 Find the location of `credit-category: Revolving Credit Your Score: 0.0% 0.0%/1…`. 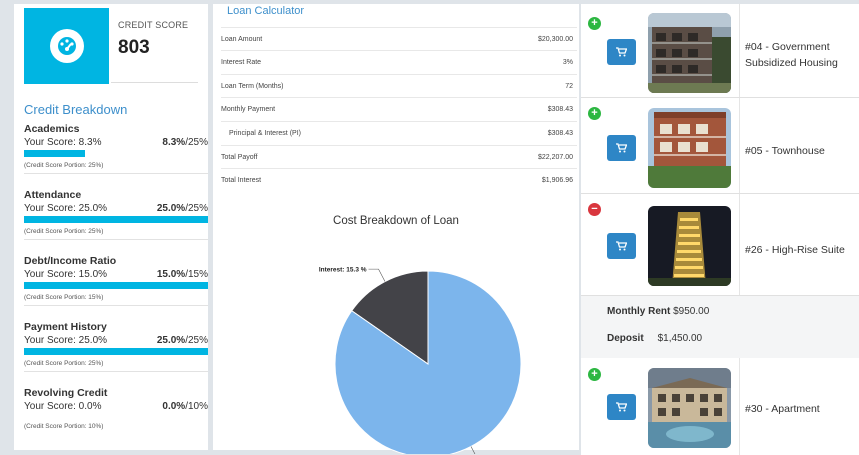

credit-category: Revolving Credit Your Score: 0.0% 0.0%/1… is located at coordinates (116, 410).